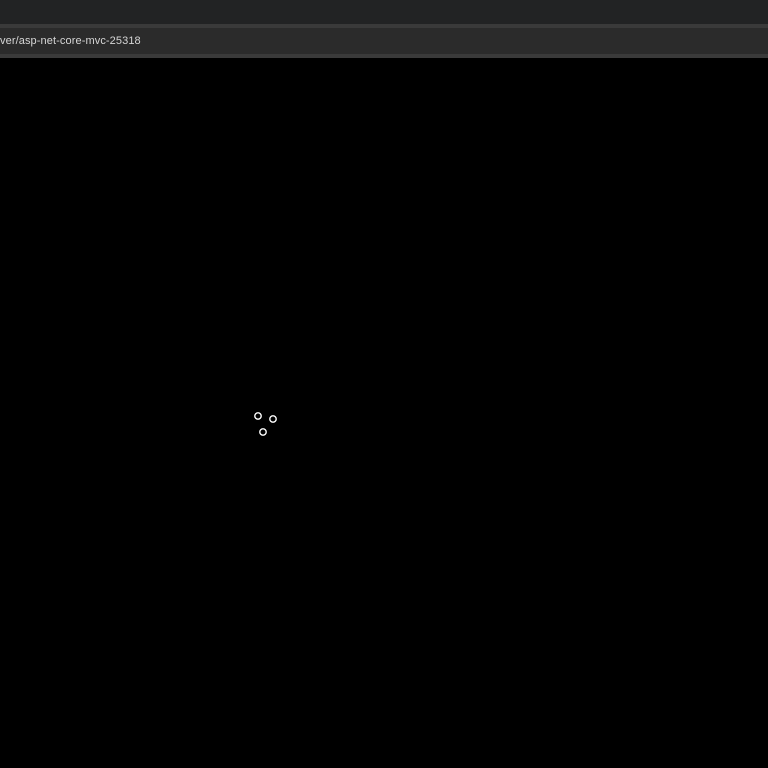 Image resolution: width=768 pixels, height=768 pixels. I want to click on loading-spinner-icon, so click(265, 424).